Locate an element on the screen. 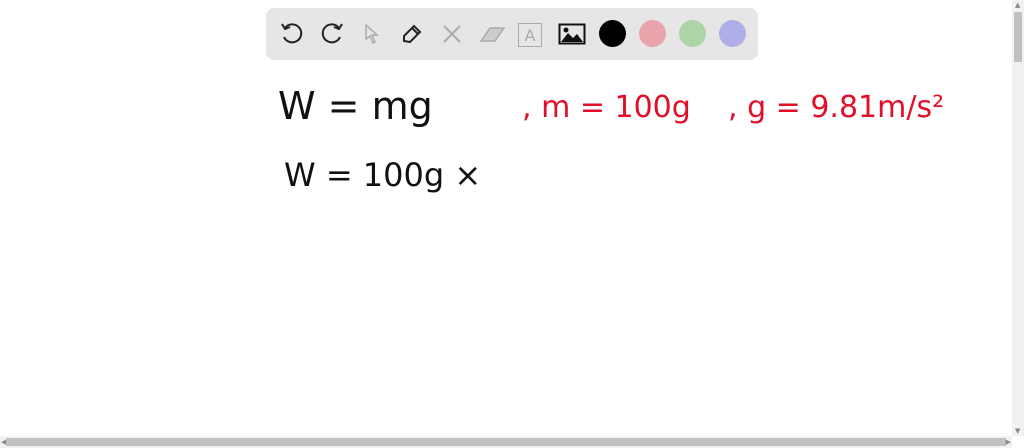 This screenshot has height=448, width=1024. scroll-up-icon: ▲ is located at coordinates (1017, 5).